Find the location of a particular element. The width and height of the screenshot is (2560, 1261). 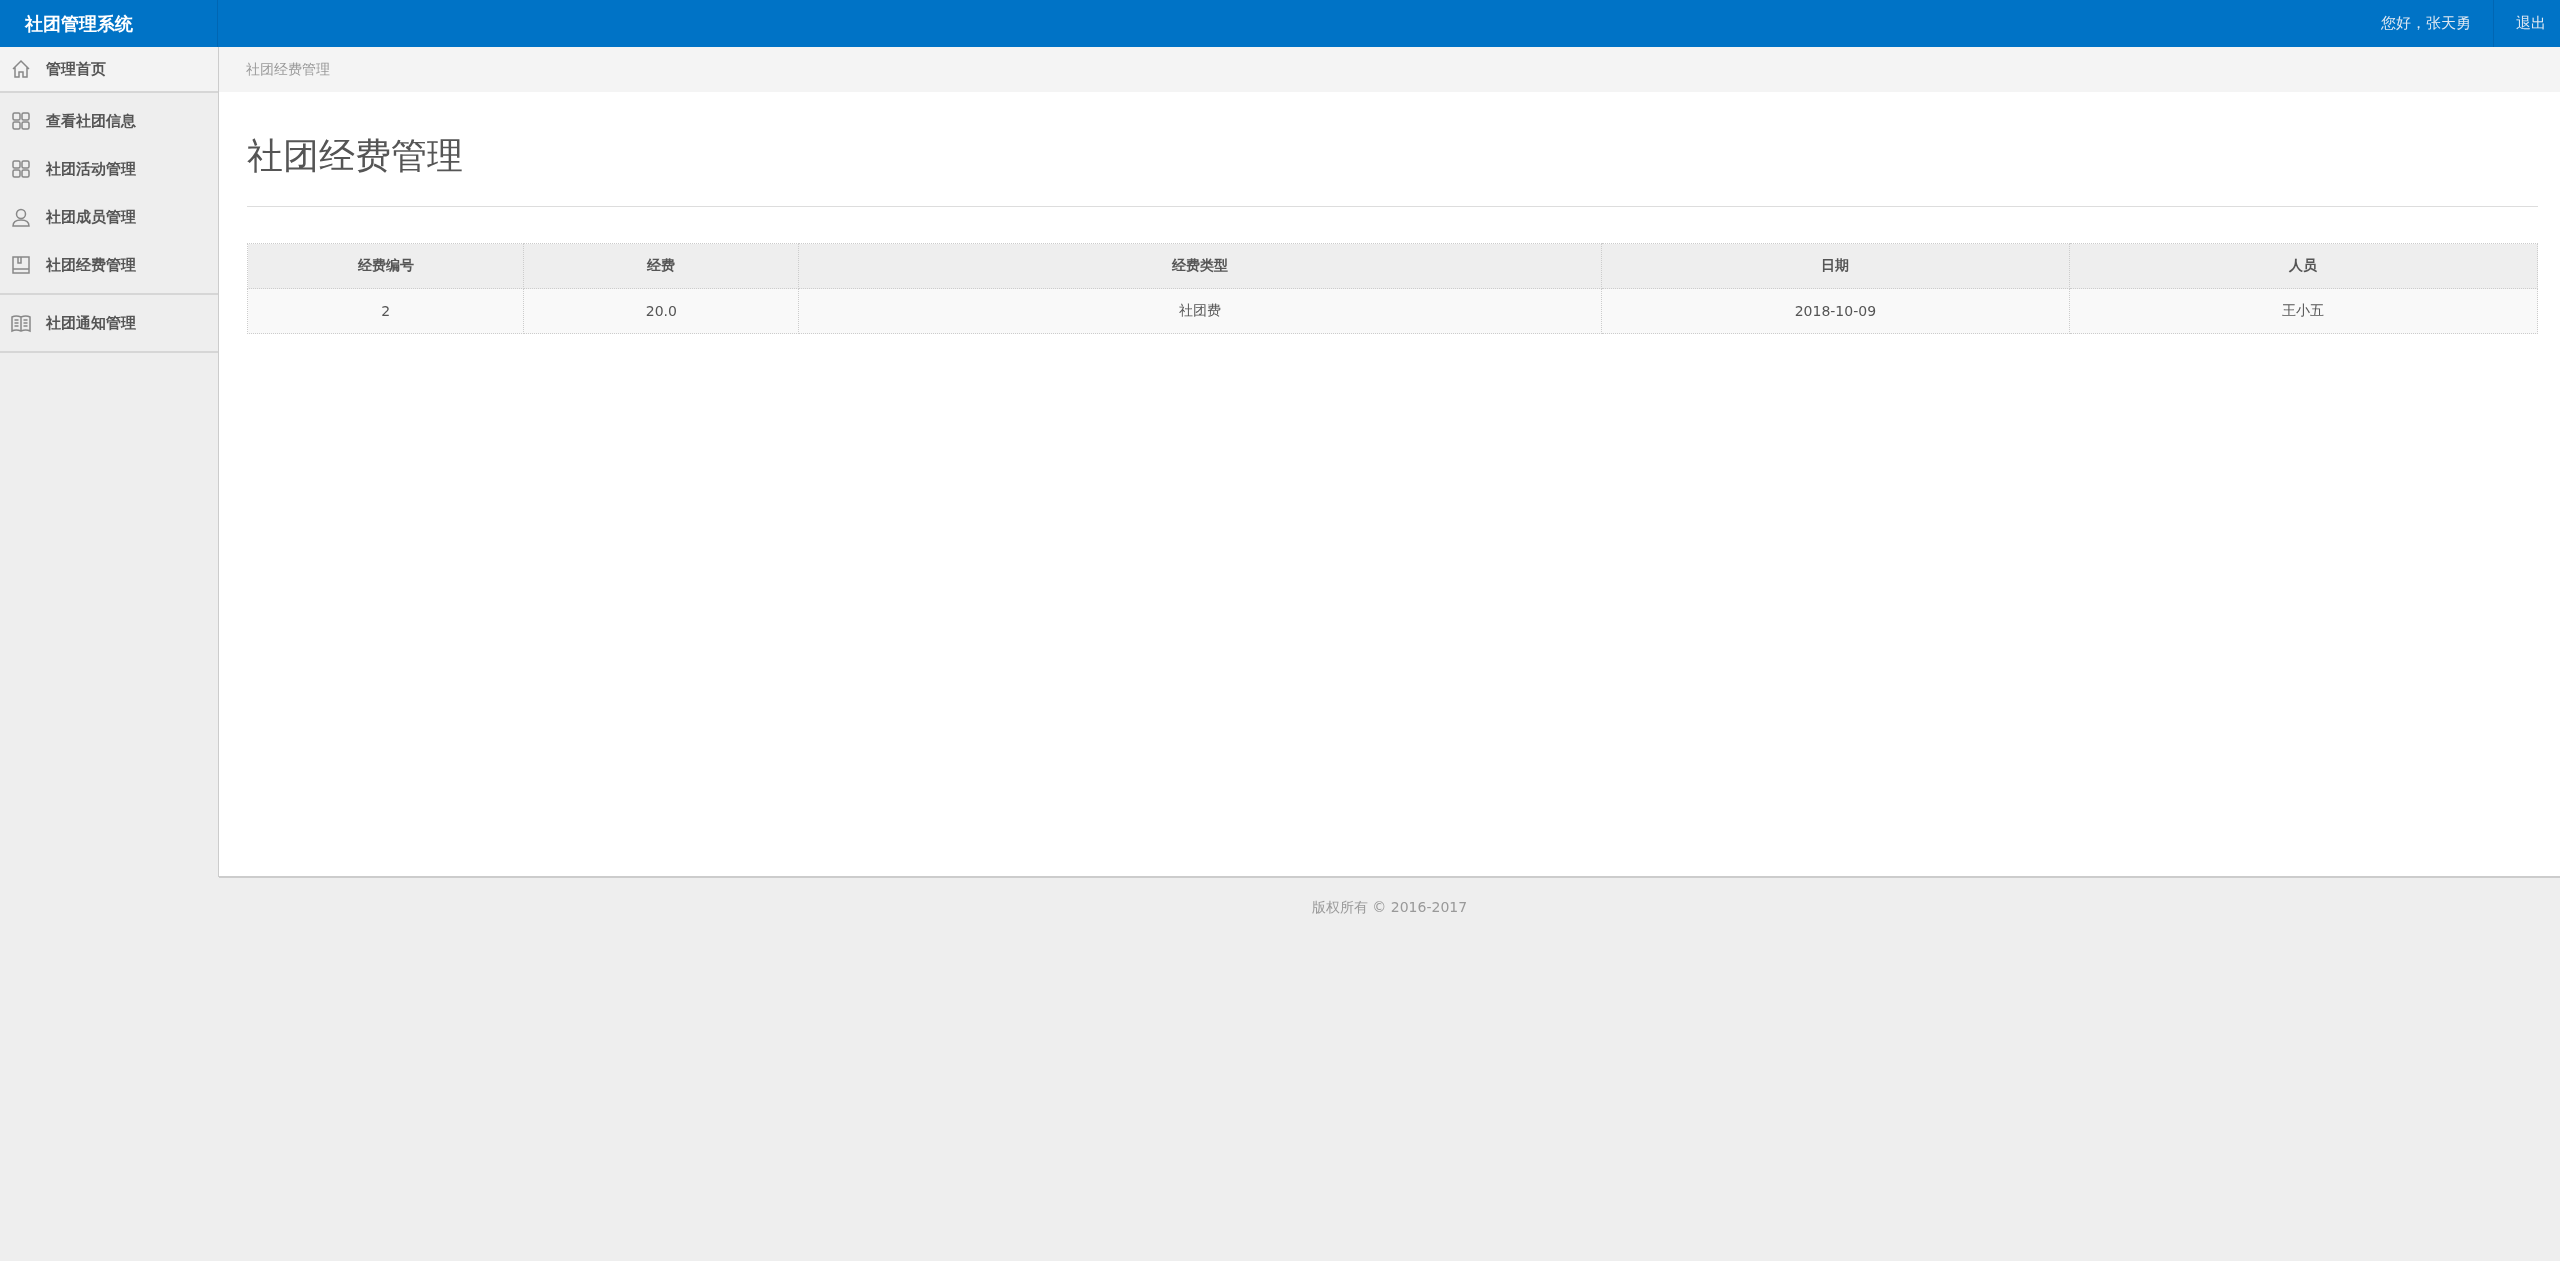

table-cell: 2018-10-09 is located at coordinates (1835, 311).